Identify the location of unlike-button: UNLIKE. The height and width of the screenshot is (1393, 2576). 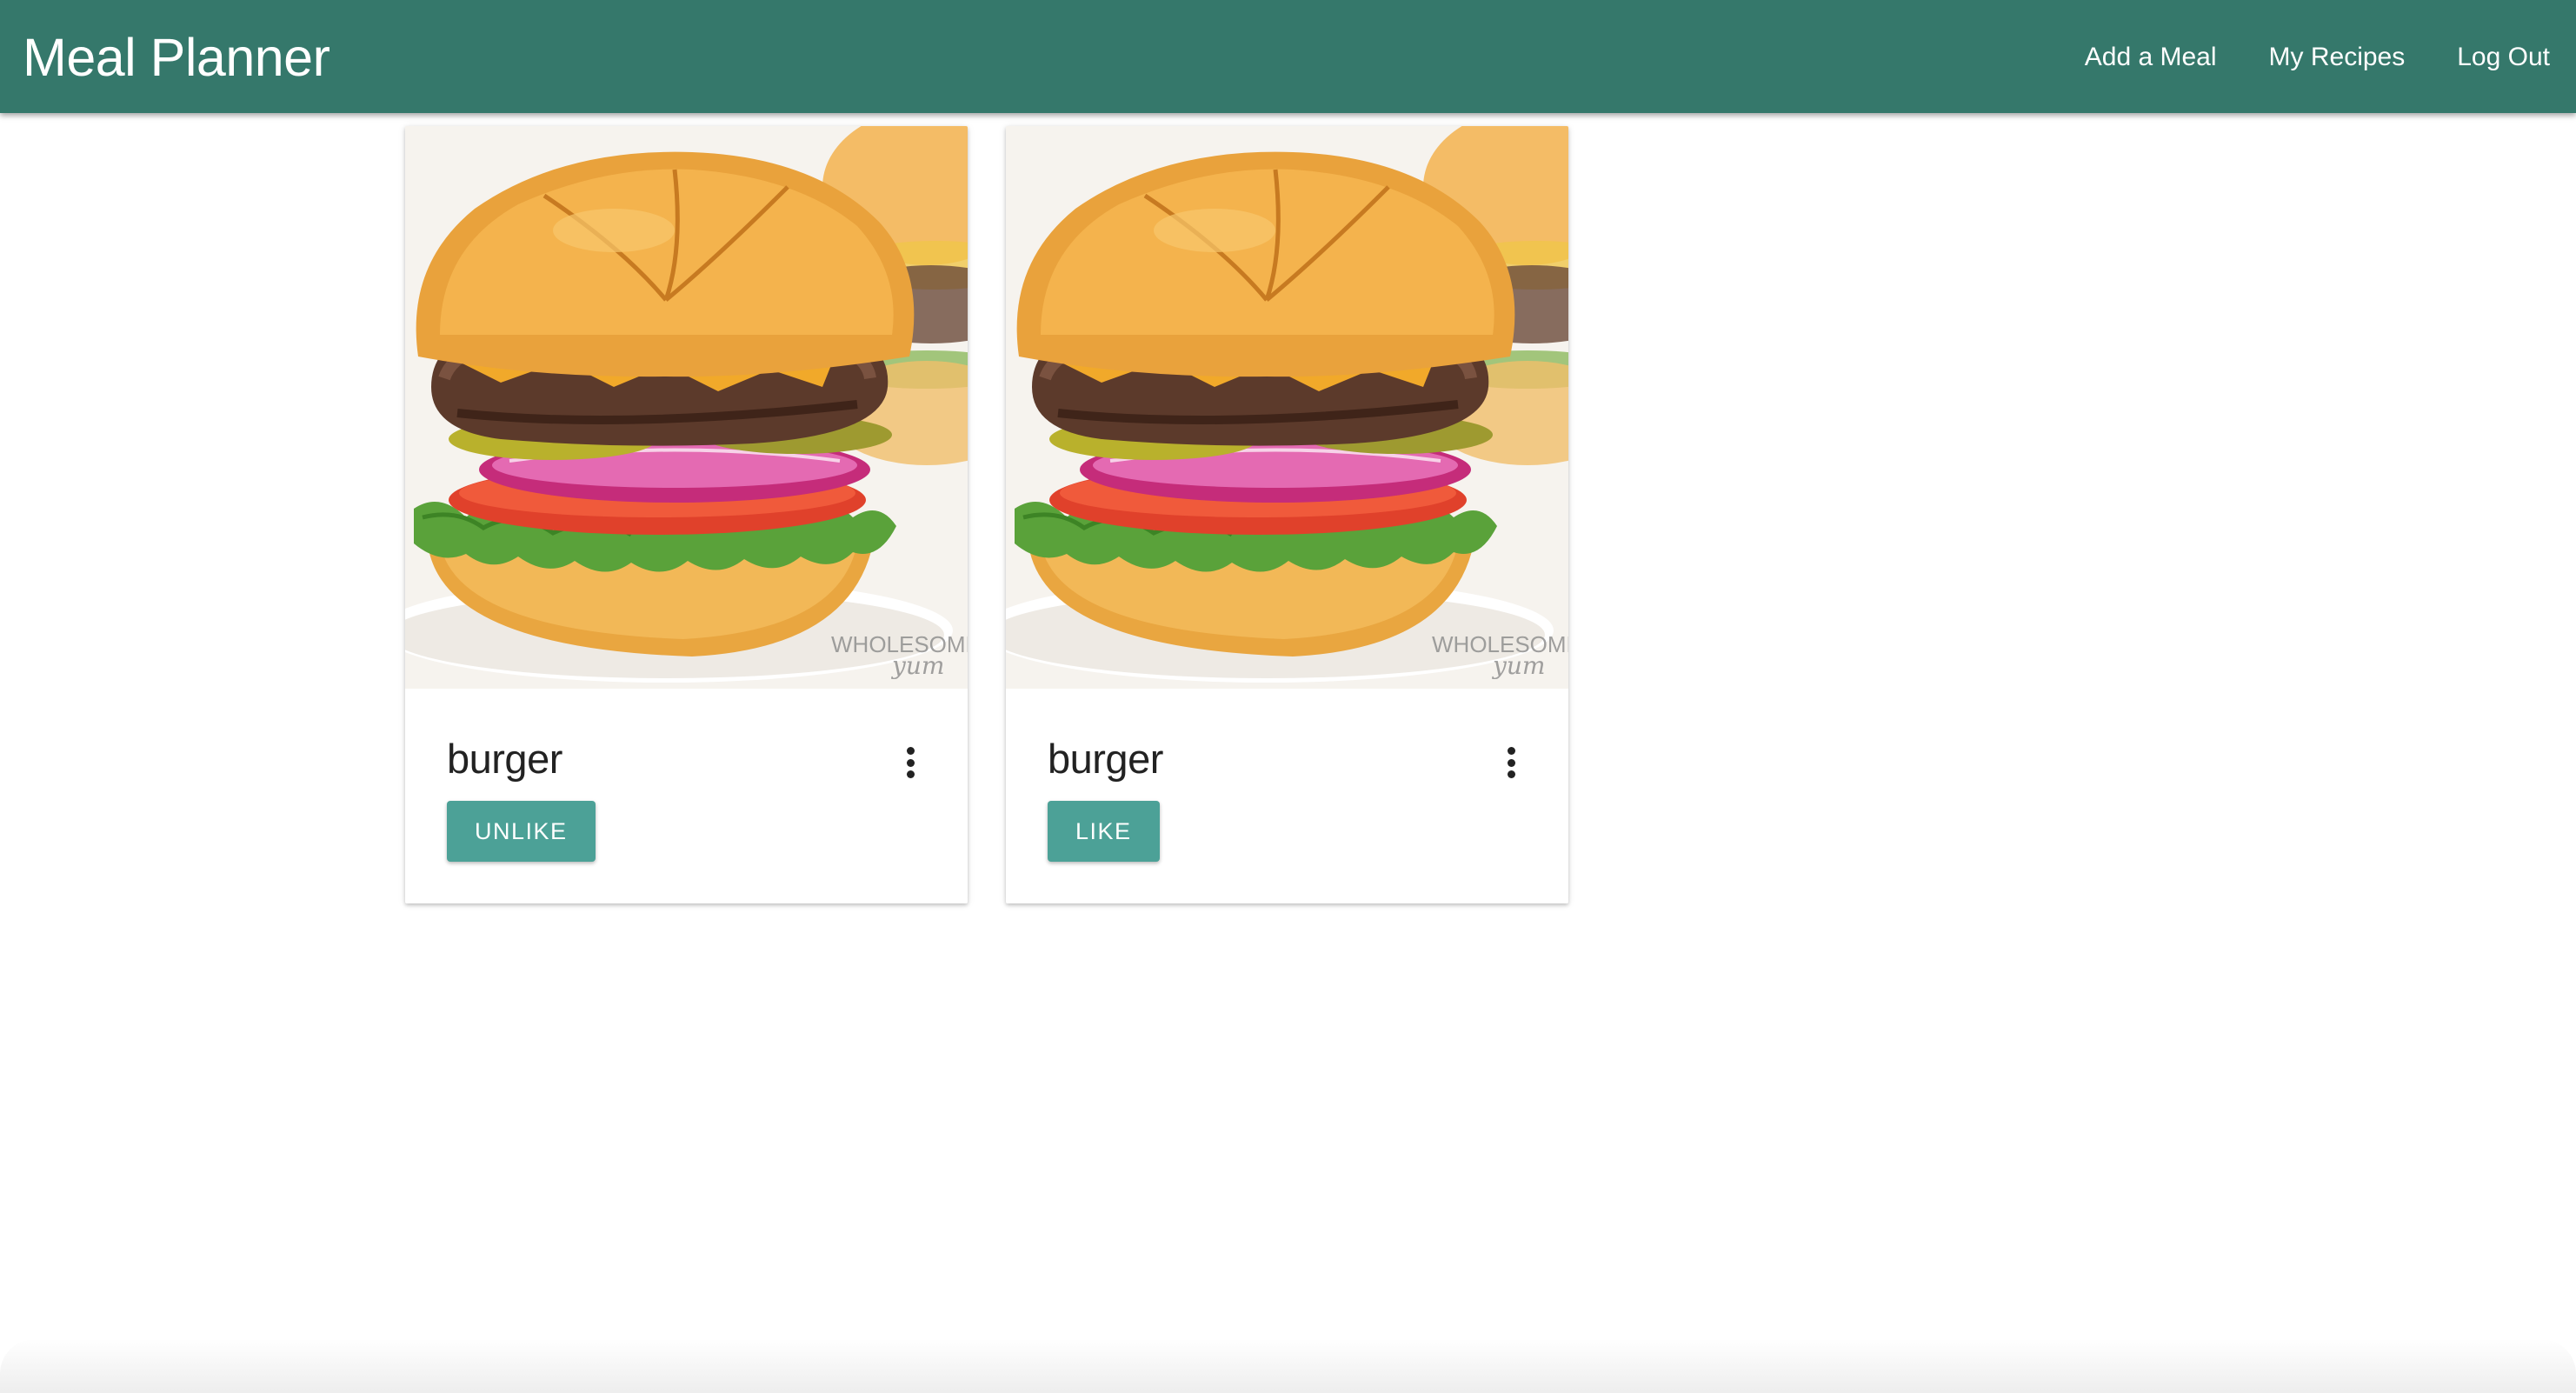
(521, 832).